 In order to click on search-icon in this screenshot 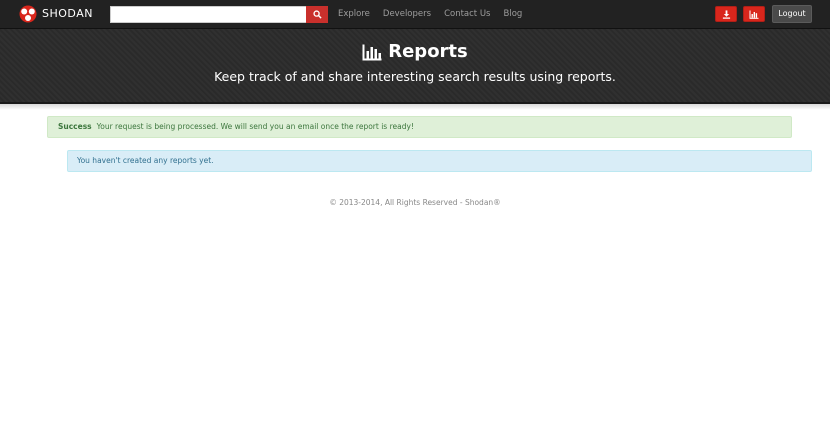, I will do `click(317, 14)`.